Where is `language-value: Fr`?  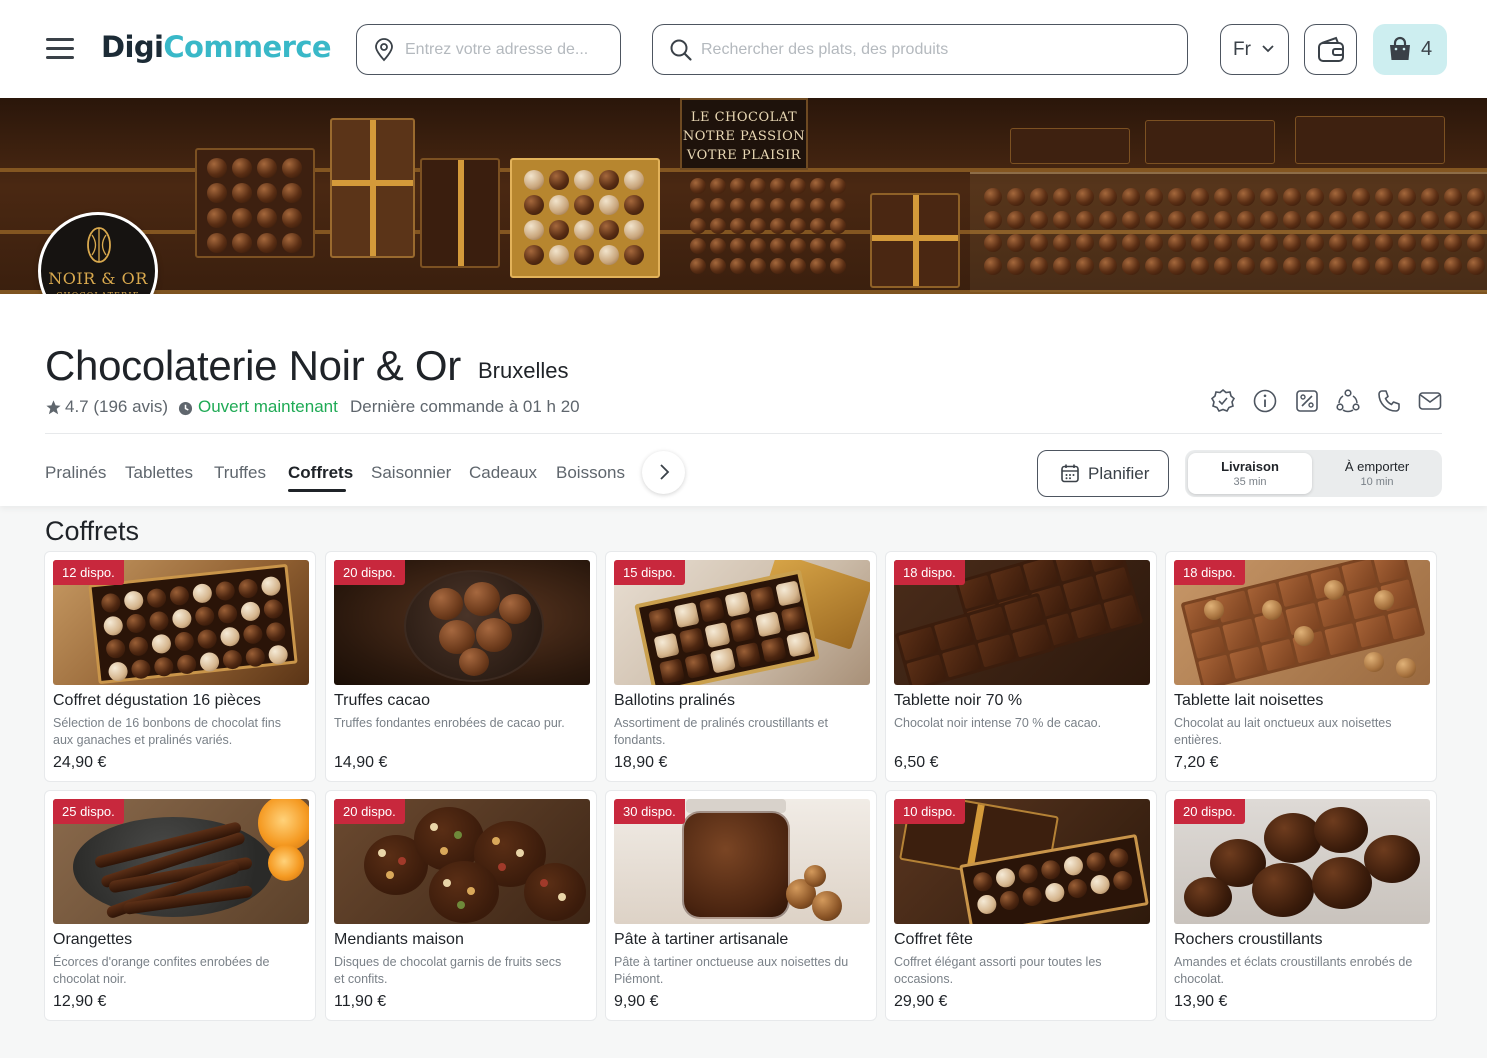
language-value: Fr is located at coordinates (1242, 49).